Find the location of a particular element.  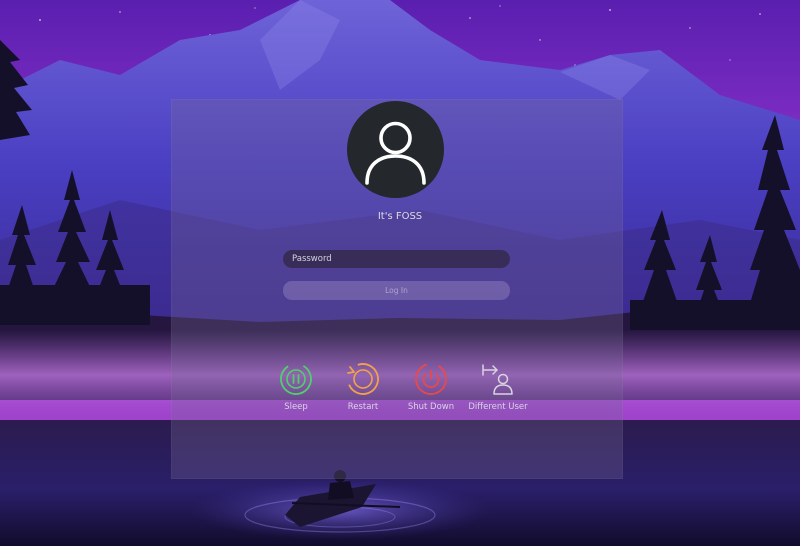

switch-user-icon is located at coordinates (497, 379).